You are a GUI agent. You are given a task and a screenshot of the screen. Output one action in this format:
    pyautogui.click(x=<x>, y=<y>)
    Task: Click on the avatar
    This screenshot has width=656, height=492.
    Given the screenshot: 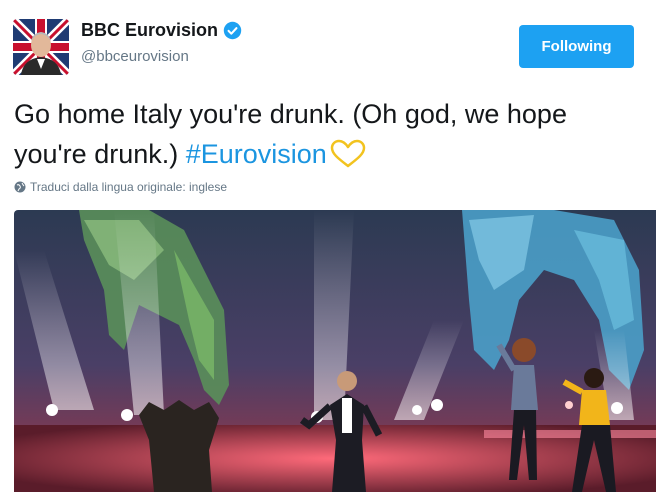 What is the action you would take?
    pyautogui.click(x=41, y=47)
    